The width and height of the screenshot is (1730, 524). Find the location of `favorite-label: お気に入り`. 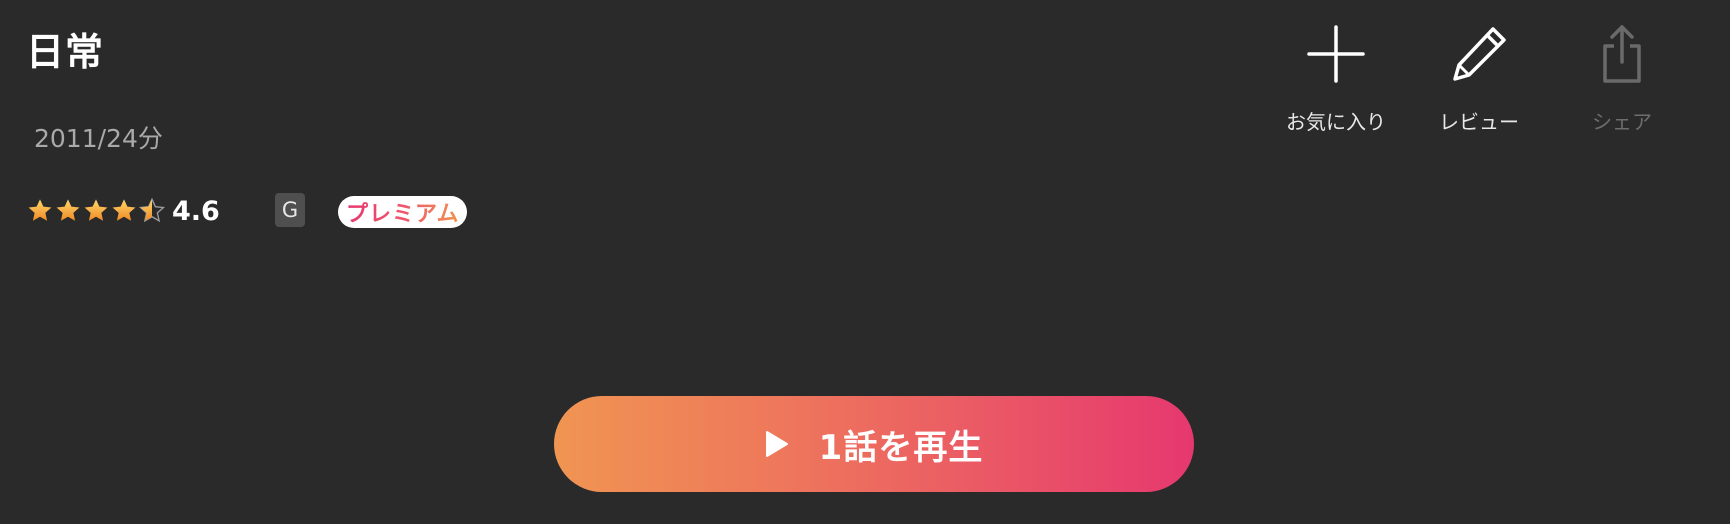

favorite-label: お気に入り is located at coordinates (1336, 122).